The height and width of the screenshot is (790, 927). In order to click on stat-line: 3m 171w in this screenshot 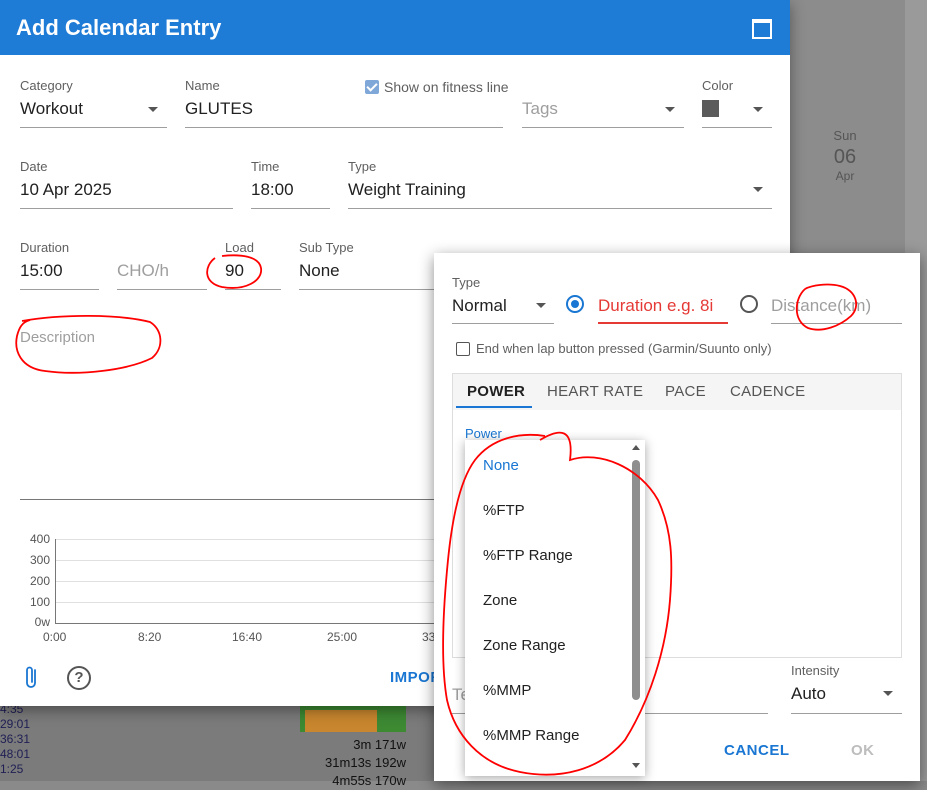, I will do `click(379, 744)`.